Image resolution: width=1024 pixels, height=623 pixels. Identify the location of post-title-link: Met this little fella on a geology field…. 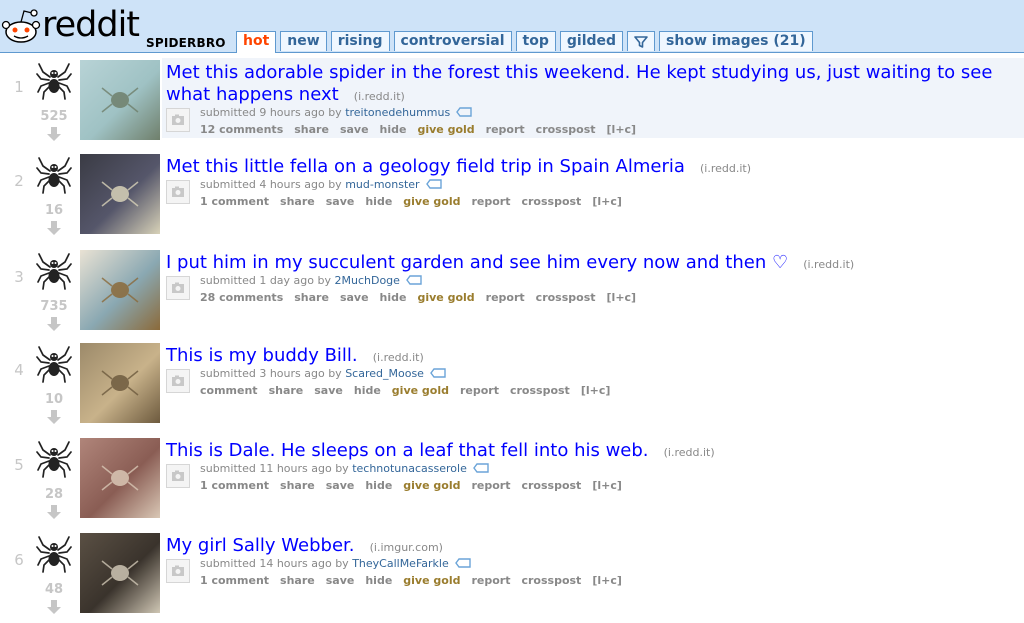
(425, 166).